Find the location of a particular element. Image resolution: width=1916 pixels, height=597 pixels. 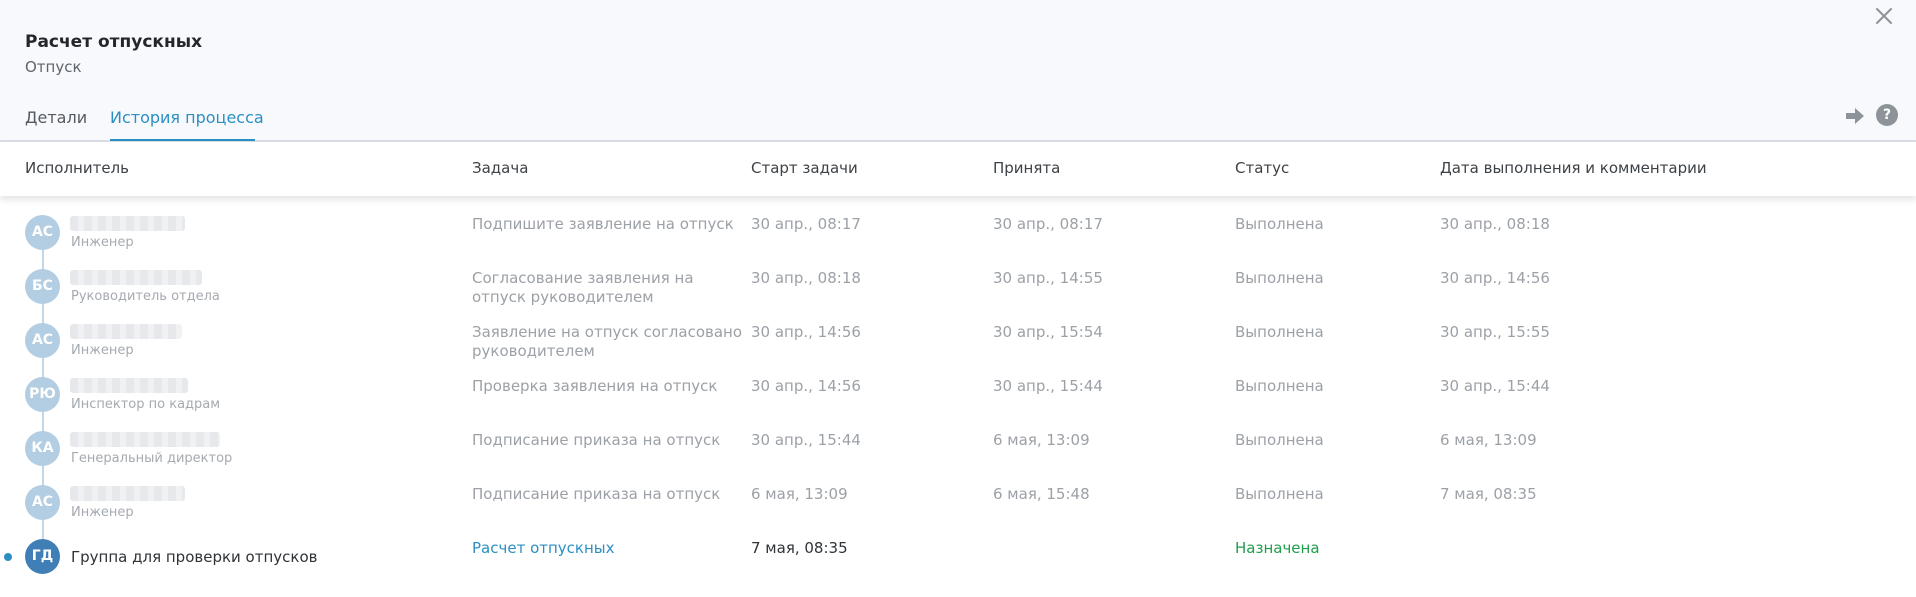

column-accepted: Принята is located at coordinates (1027, 168).